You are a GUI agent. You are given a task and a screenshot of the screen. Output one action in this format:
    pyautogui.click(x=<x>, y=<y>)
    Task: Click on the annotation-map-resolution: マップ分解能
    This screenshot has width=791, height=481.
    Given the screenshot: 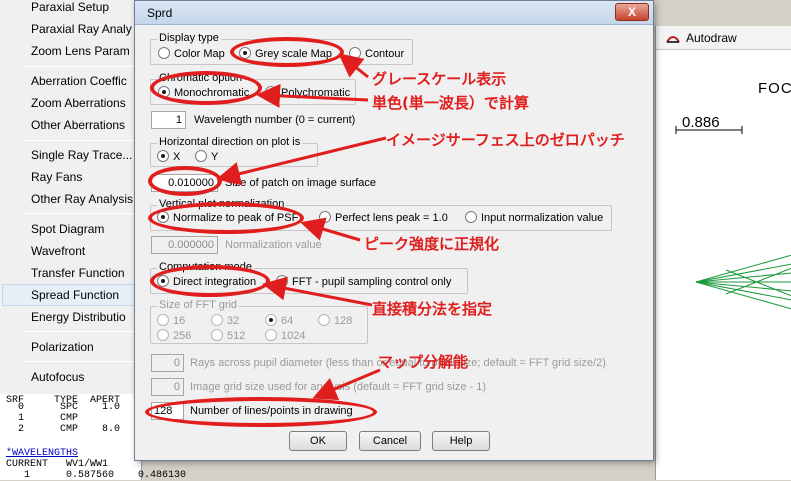 What is the action you would take?
    pyautogui.click(x=423, y=362)
    